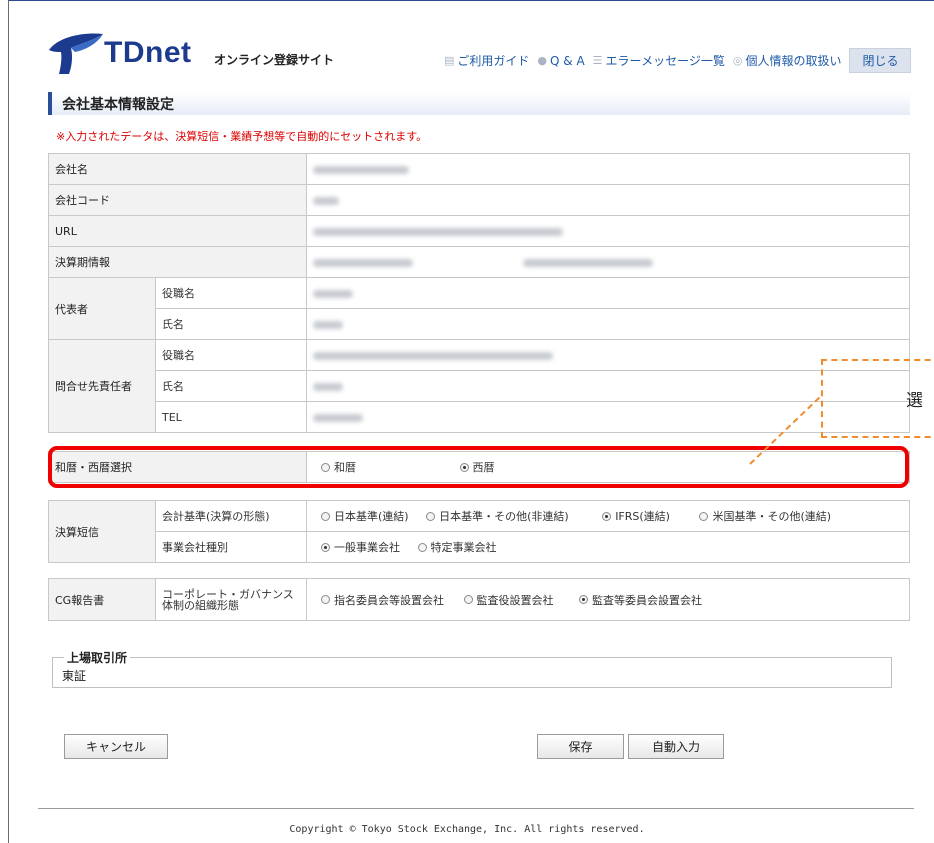 The image size is (934, 843). Describe the element at coordinates (567, 60) in the screenshot. I see `nav-qa-label: Q & A` at that location.